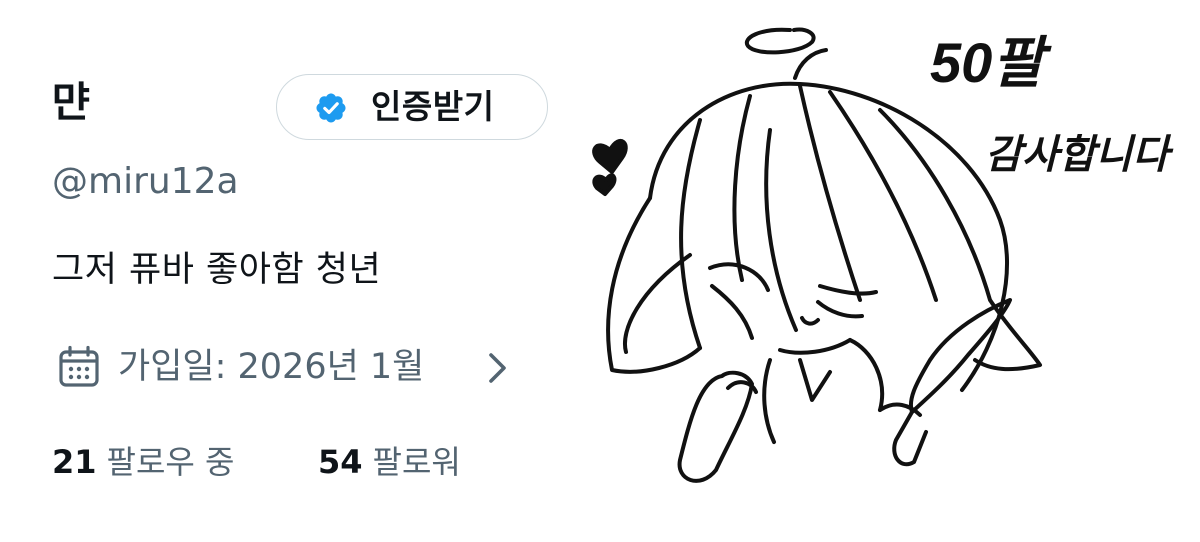 The height and width of the screenshot is (542, 1200). I want to click on joined-date-row: 가입일: 2026년 1월, so click(291, 367).